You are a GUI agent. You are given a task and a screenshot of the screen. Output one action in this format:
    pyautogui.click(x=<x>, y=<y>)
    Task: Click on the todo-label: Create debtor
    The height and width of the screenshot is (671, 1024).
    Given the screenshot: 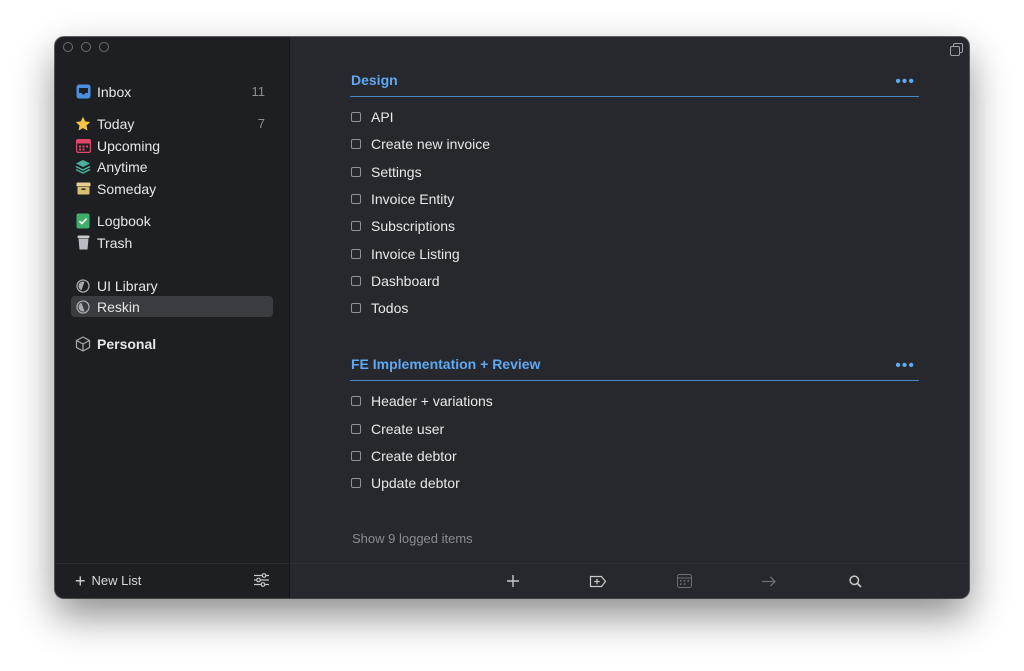 What is the action you would take?
    pyautogui.click(x=414, y=456)
    